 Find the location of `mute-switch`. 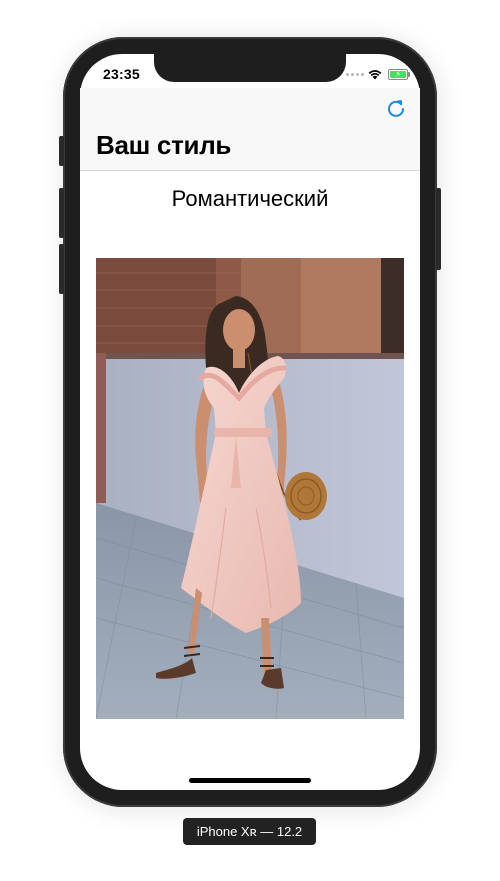

mute-switch is located at coordinates (61, 151).